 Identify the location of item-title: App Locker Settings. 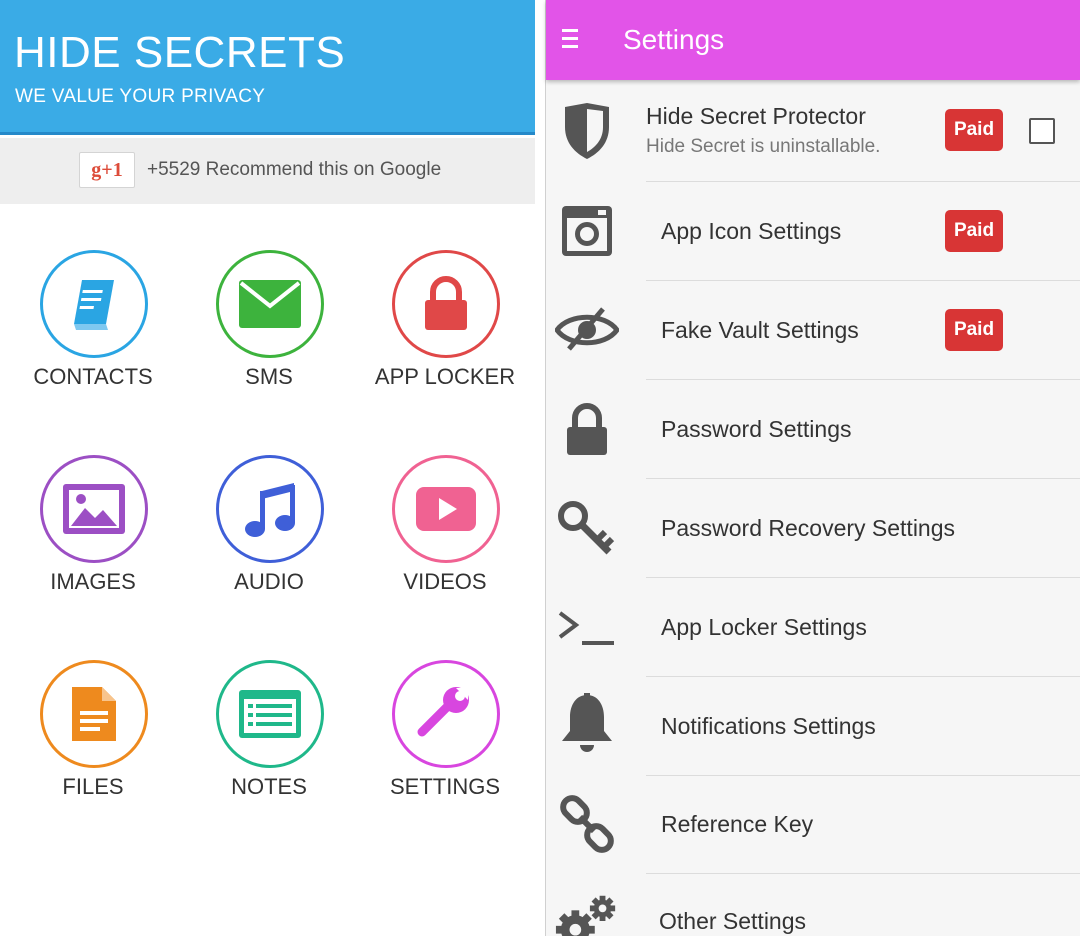
(764, 627).